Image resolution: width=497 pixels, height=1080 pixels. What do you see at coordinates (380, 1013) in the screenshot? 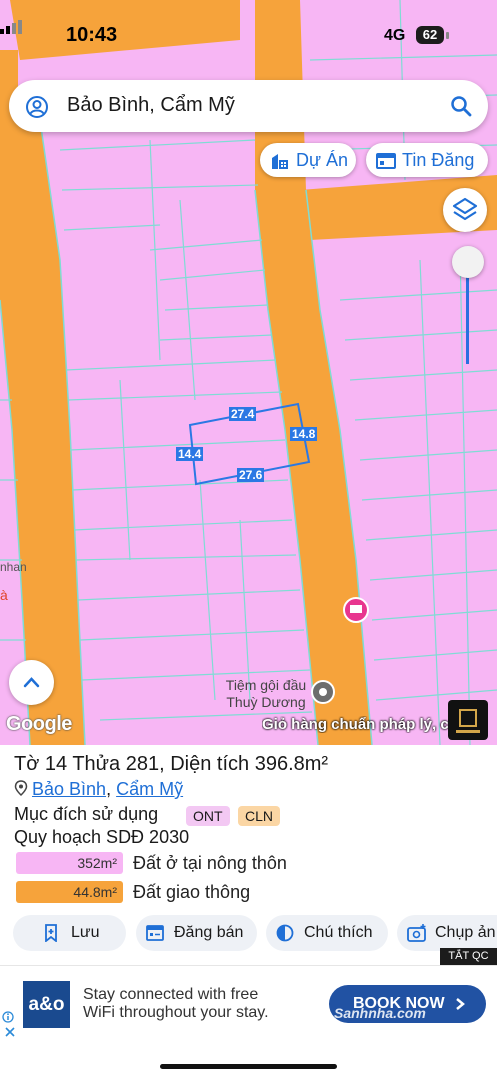
I see `watermark: Sanhnha.com` at bounding box center [380, 1013].